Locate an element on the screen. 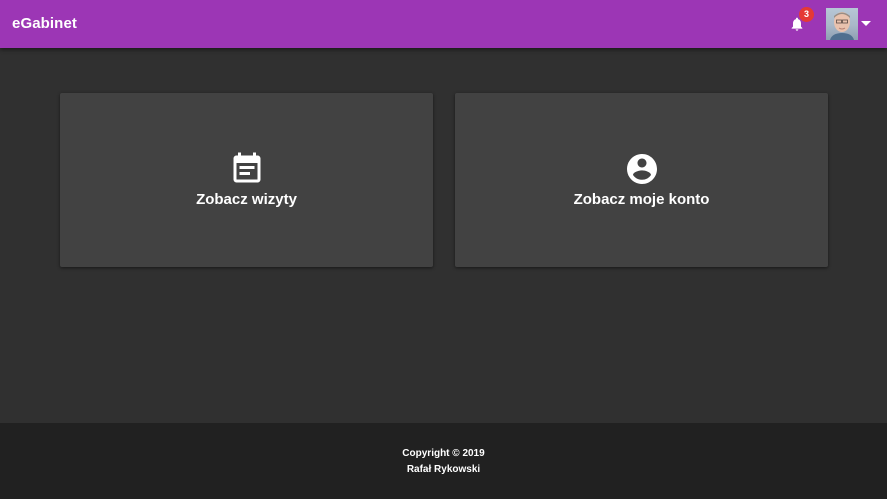 This screenshot has height=499, width=887. view-account-label: Zobacz moje konto is located at coordinates (641, 199).